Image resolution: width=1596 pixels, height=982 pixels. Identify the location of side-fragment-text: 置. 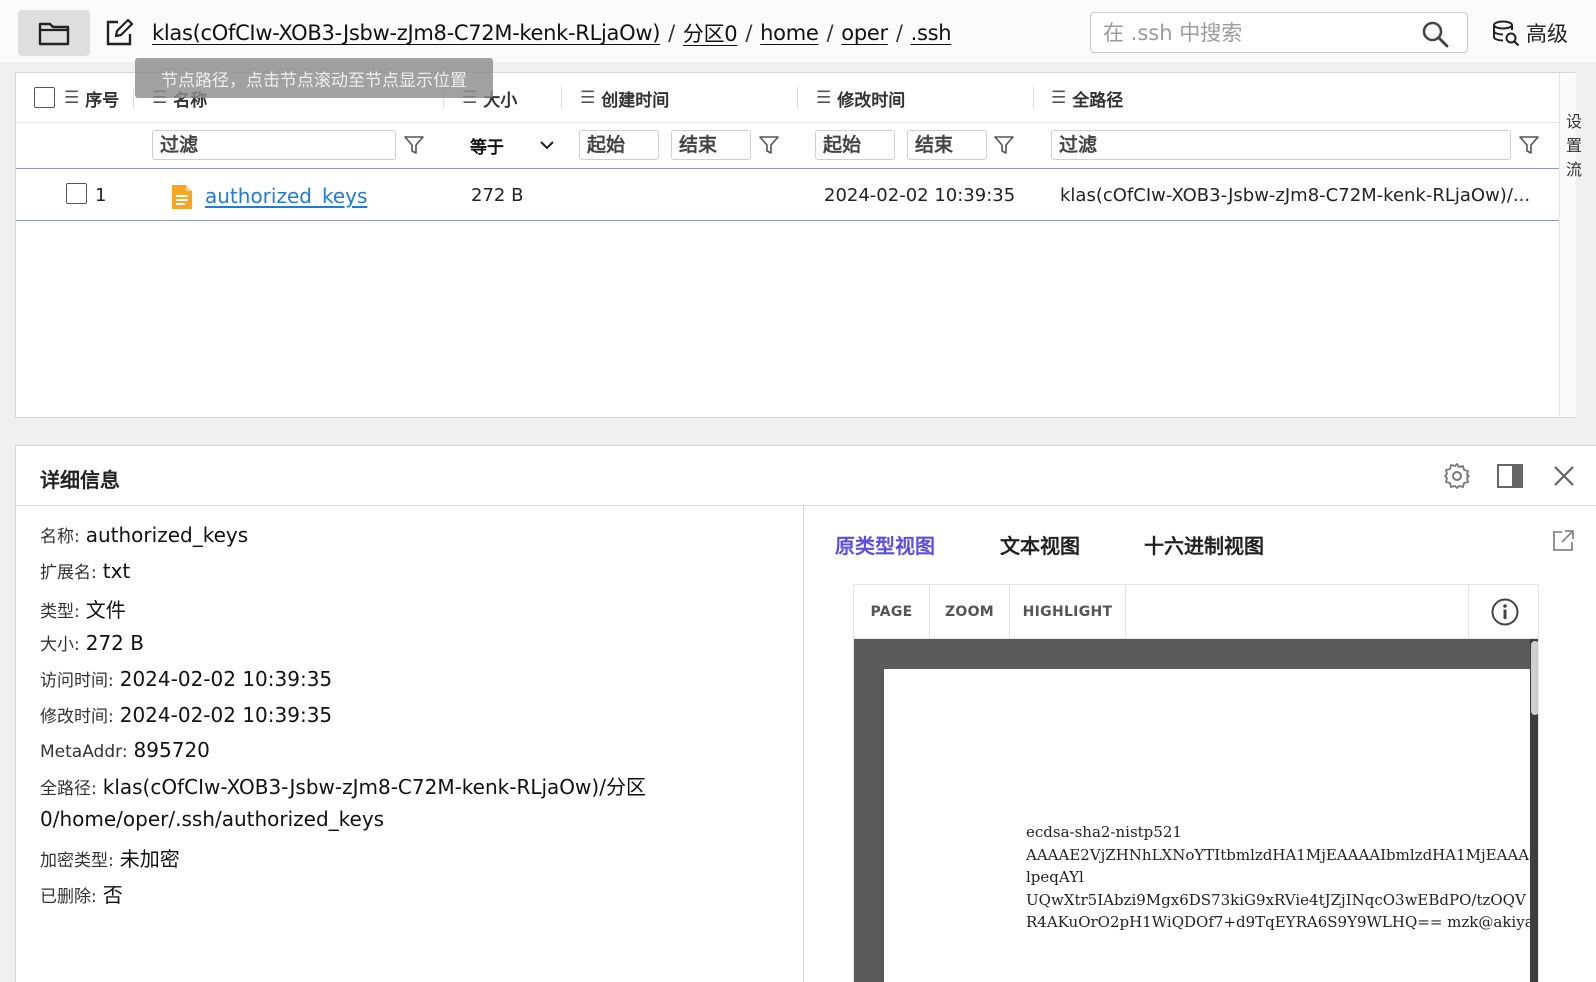
(1574, 145).